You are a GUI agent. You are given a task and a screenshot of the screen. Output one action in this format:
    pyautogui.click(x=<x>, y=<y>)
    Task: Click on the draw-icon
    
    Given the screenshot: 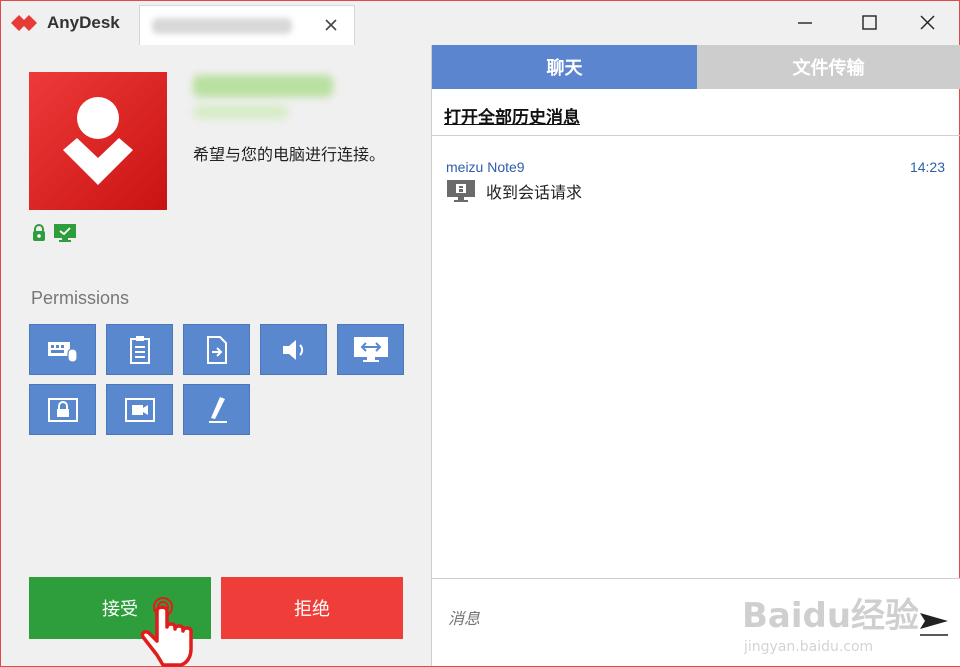 What is the action you would take?
    pyautogui.click(x=217, y=409)
    